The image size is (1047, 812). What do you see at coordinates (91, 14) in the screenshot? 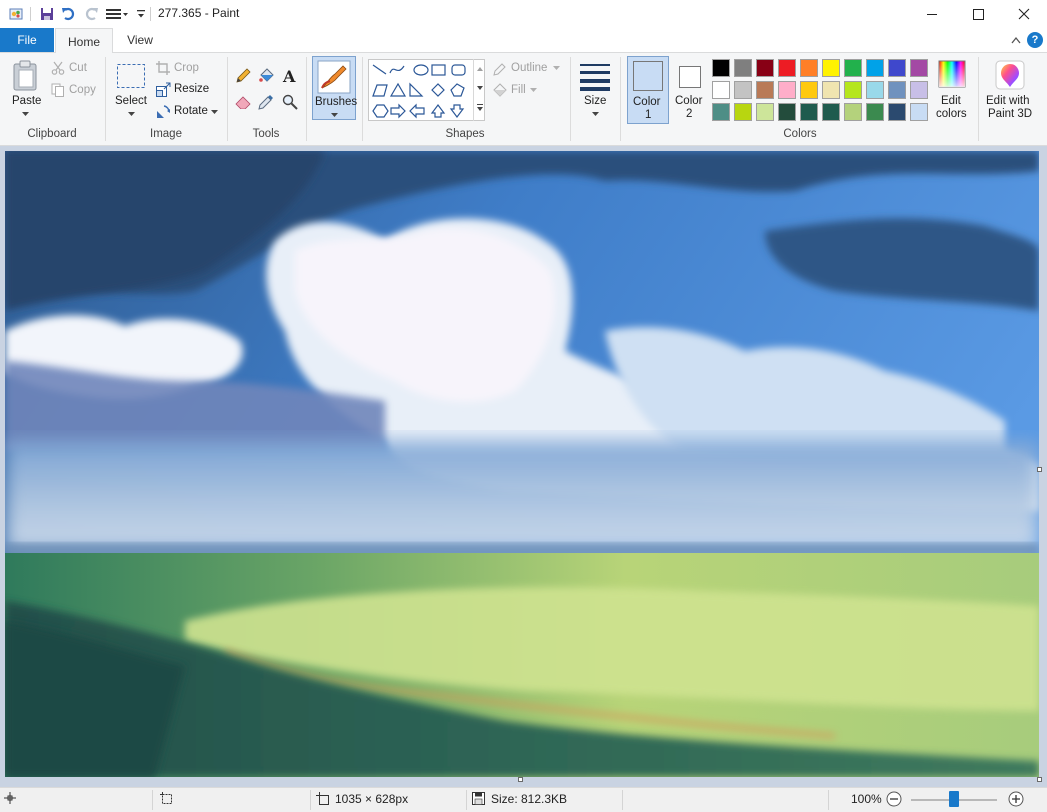
I see `redo-icon` at bounding box center [91, 14].